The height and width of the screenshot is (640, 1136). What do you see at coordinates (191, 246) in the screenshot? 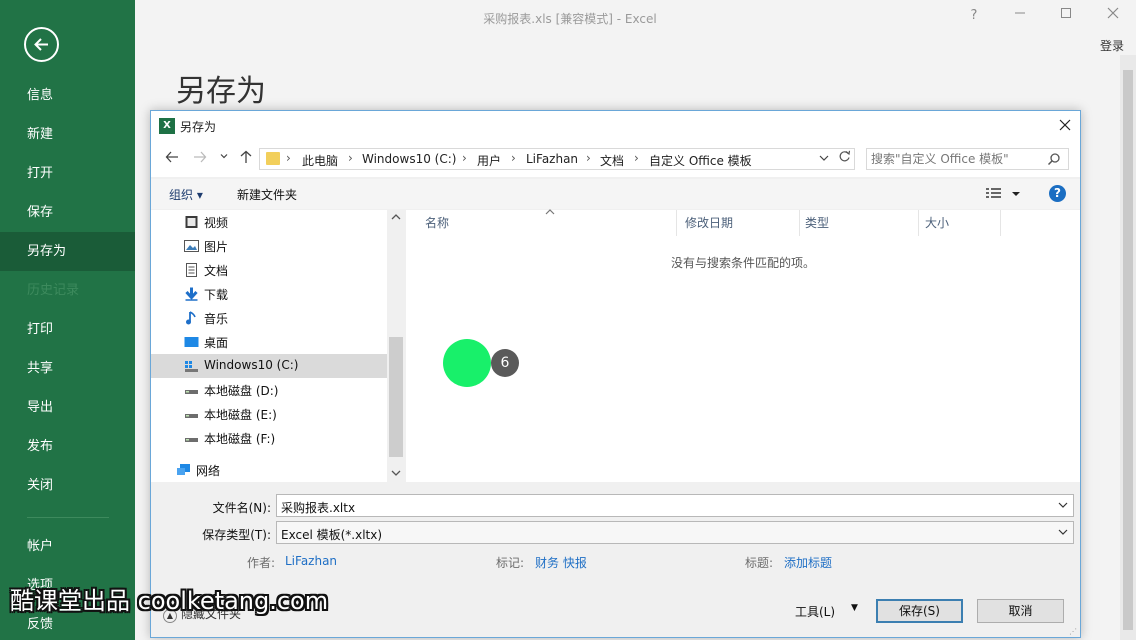
I see `pictures-icon` at bounding box center [191, 246].